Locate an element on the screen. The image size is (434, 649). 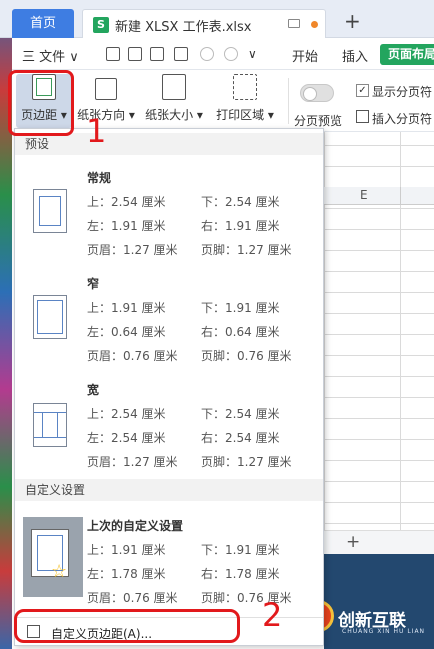
file-menu: 三 文件 ∨ is located at coordinates (50, 55).